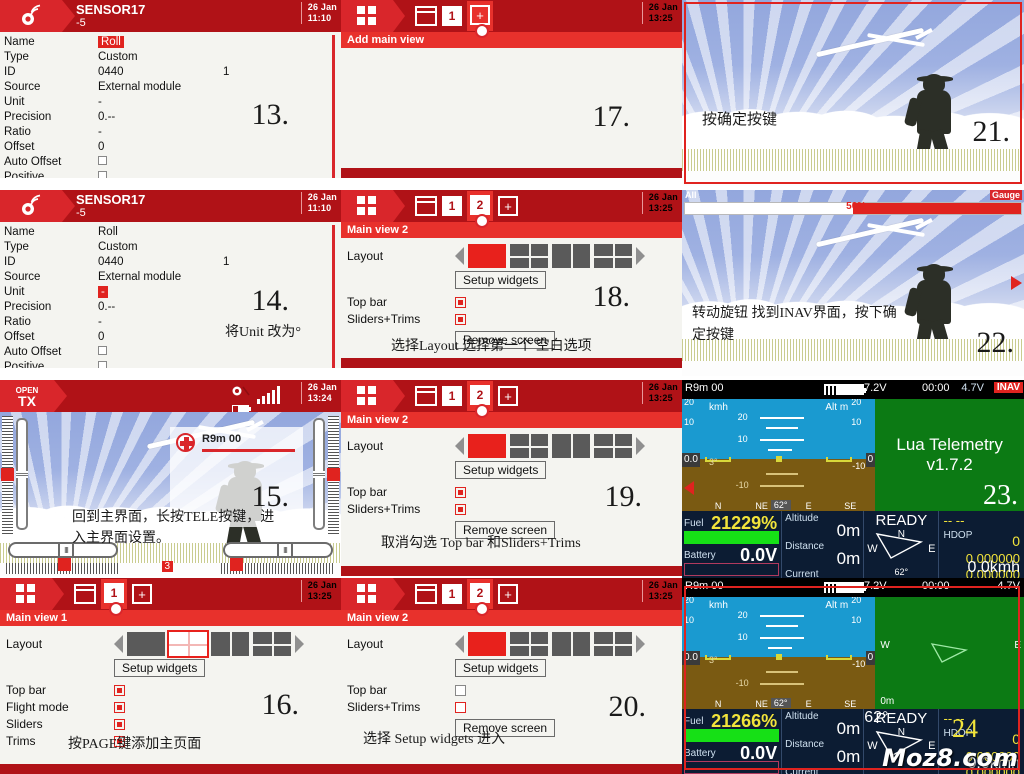 The width and height of the screenshot is (1024, 774). Describe the element at coordinates (333, 474) in the screenshot. I see `right-trim-marker` at that location.